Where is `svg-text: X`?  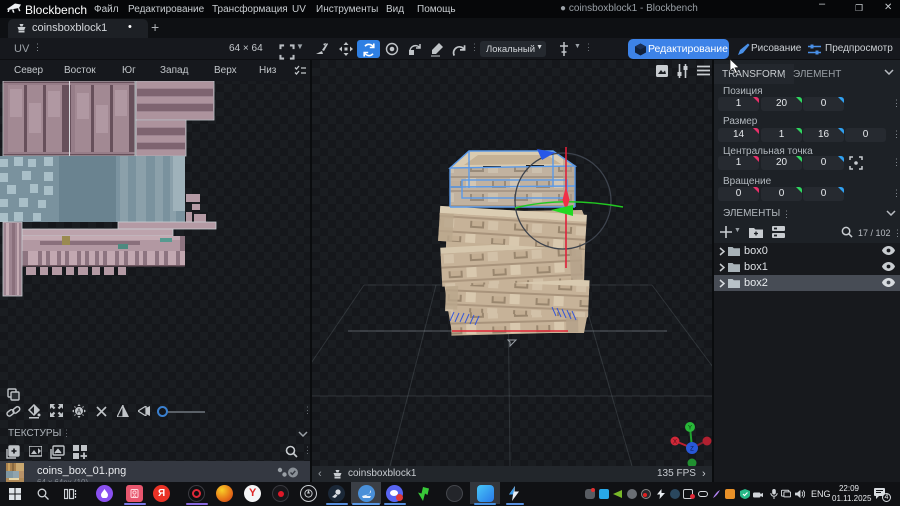
svg-text: X is located at coordinates (675, 443).